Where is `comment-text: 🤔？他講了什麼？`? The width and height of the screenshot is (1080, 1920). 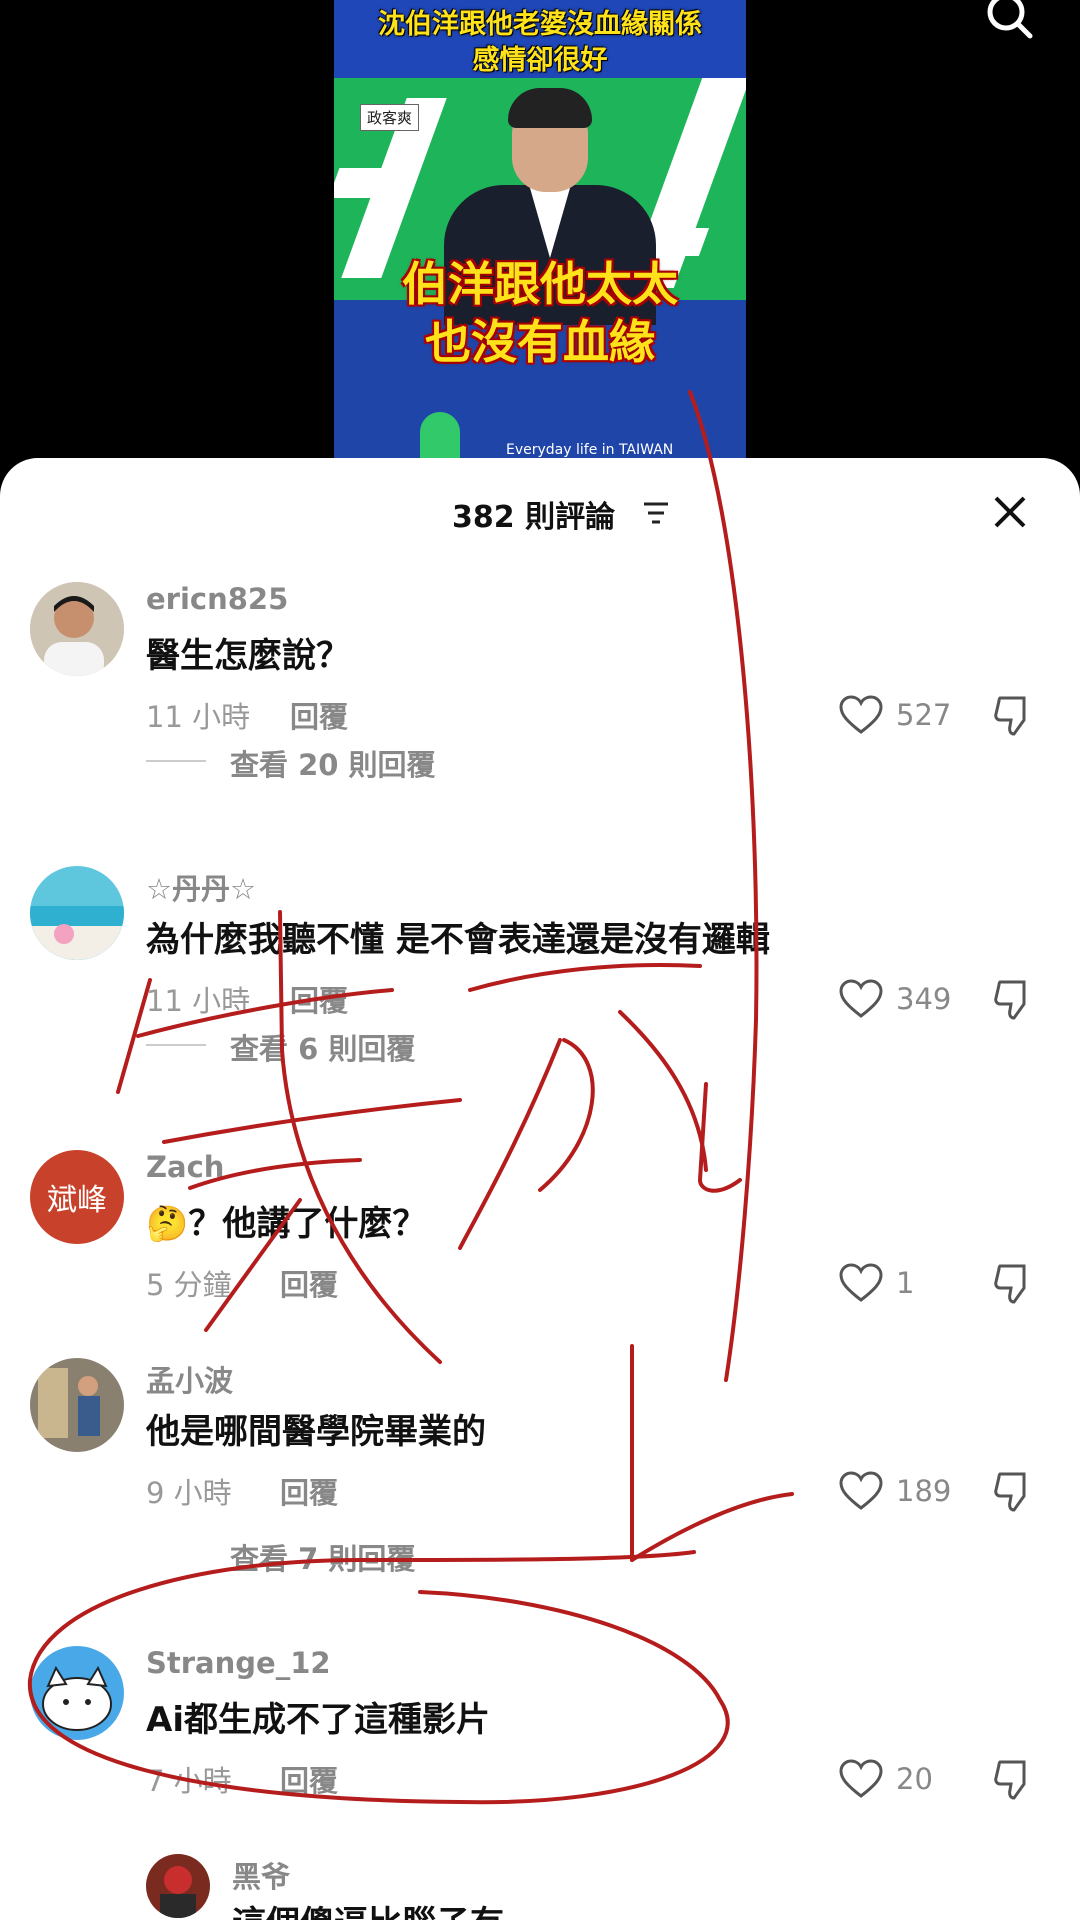 comment-text: 🤔？他講了什麼？ is located at coordinates (286, 1224).